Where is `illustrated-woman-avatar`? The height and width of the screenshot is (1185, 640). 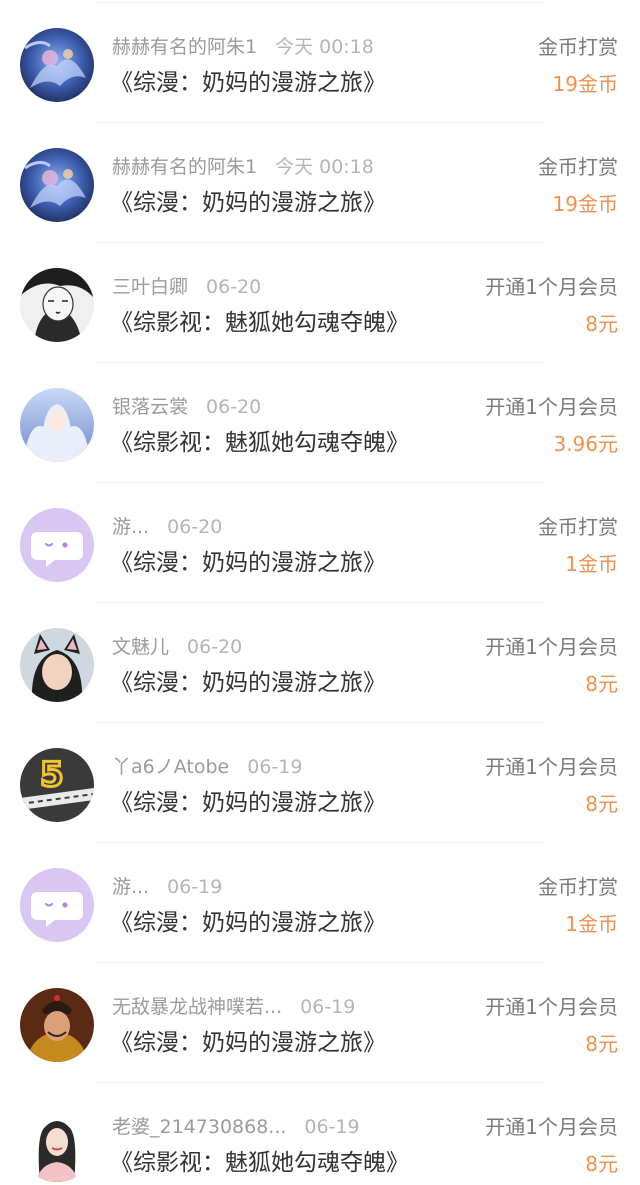
illustrated-woman-avatar is located at coordinates (57, 1145).